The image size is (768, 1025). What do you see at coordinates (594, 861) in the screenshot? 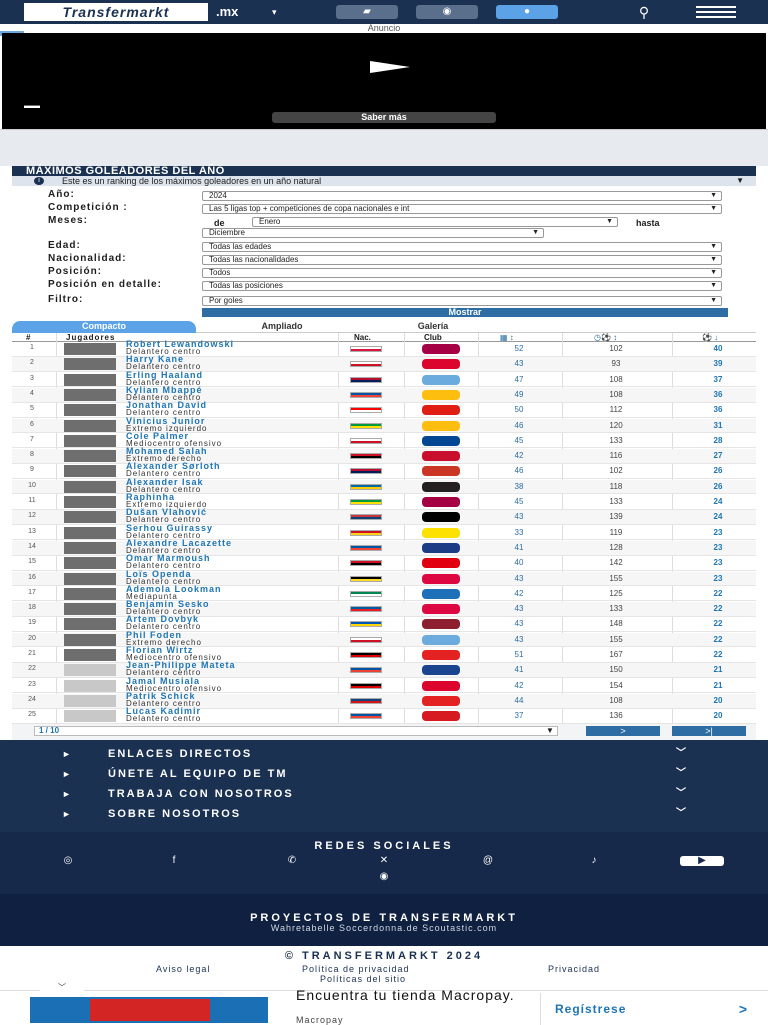
I see `tiktok-icon: ♪` at bounding box center [594, 861].